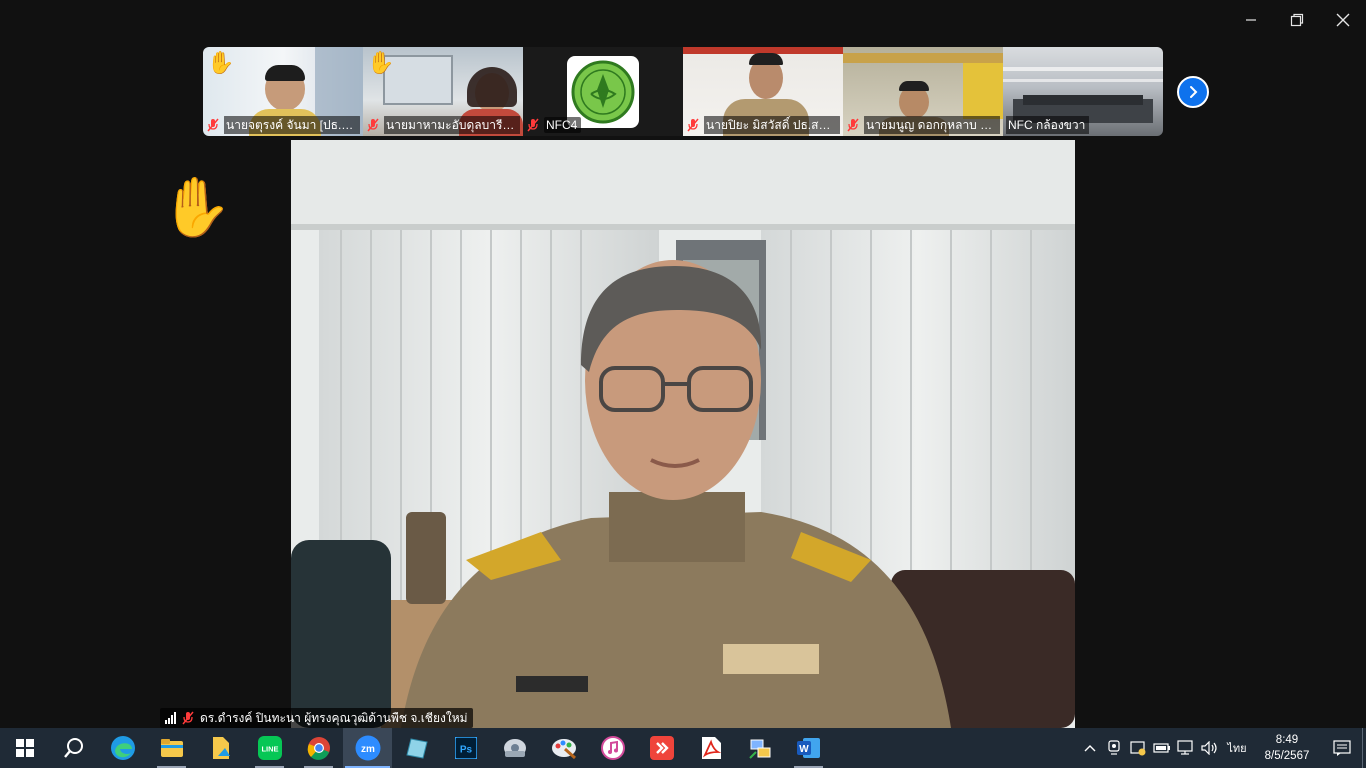  What do you see at coordinates (122, 748) in the screenshot?
I see `edge-icon` at bounding box center [122, 748].